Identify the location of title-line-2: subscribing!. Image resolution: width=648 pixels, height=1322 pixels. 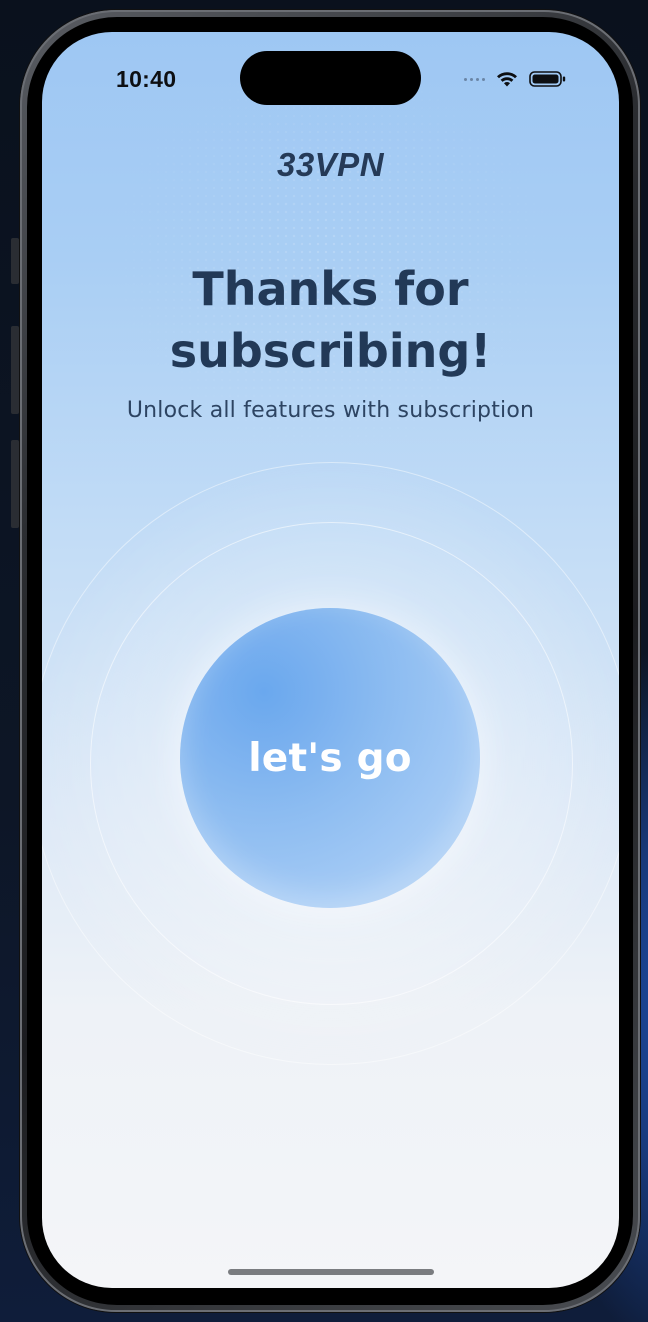
(330, 351).